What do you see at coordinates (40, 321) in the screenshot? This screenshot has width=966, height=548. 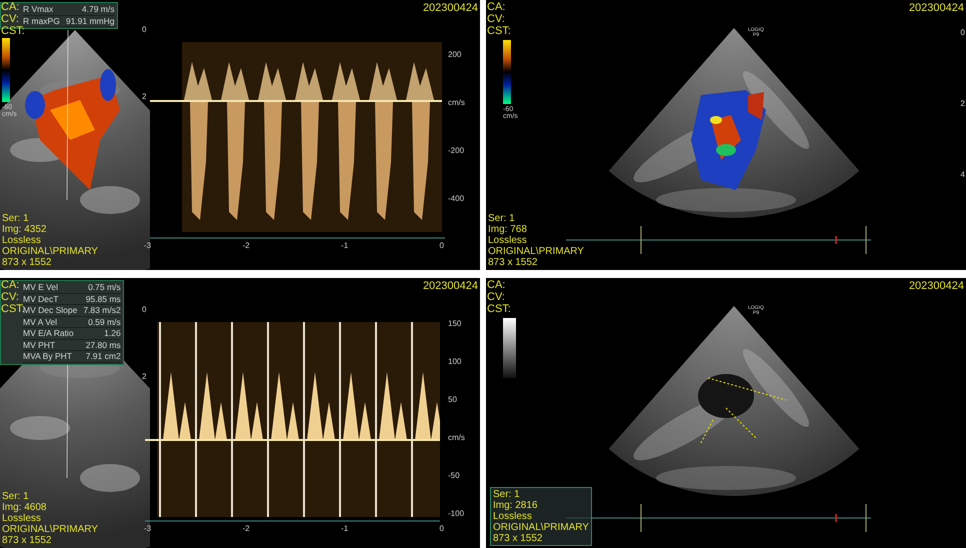 I see `measurement-label: MV A Vel` at bounding box center [40, 321].